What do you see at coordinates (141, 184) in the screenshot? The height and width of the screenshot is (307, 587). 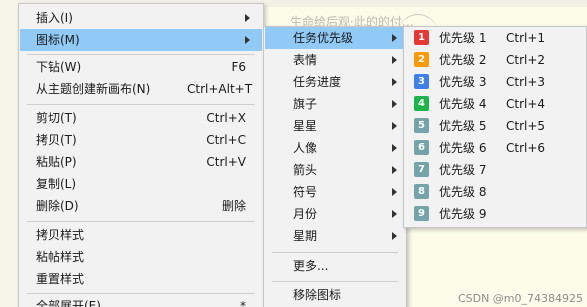 I see `menu-item-duplicate: 复制(L)` at bounding box center [141, 184].